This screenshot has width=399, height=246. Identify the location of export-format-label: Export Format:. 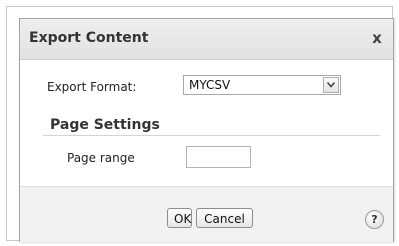
(92, 87).